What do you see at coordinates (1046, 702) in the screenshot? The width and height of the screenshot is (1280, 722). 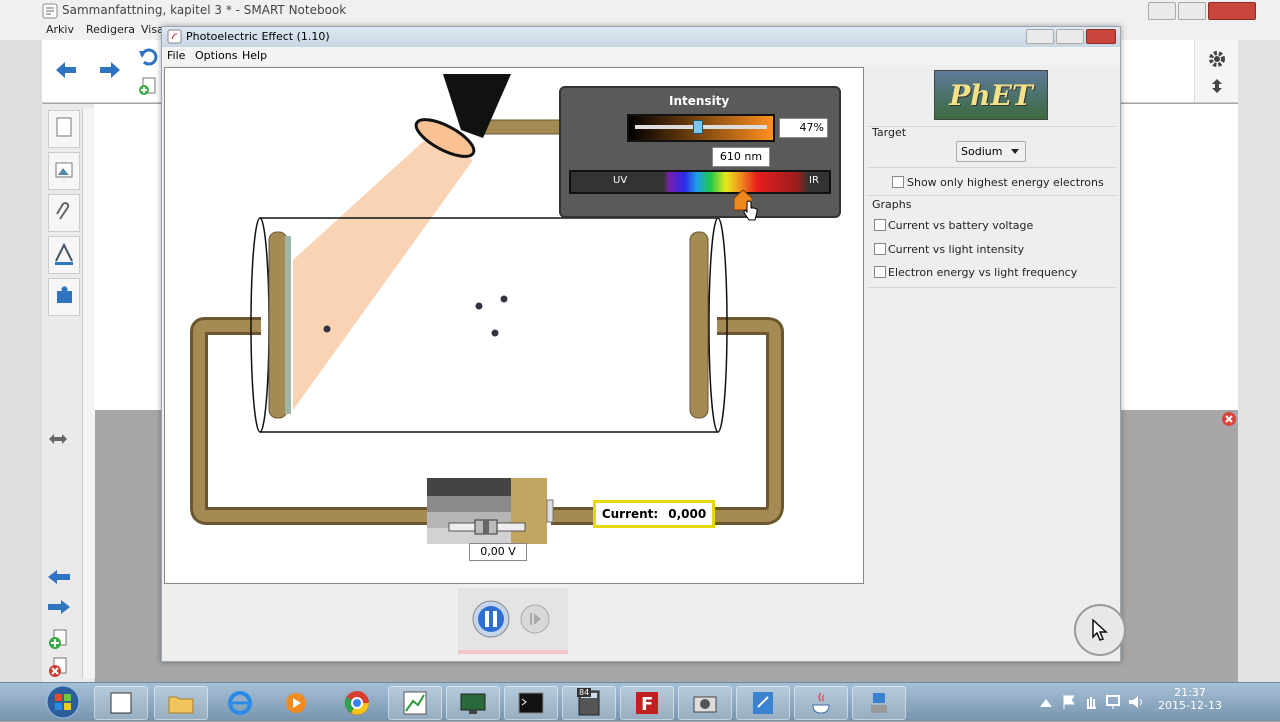 I see `tray-expand-icon` at bounding box center [1046, 702].